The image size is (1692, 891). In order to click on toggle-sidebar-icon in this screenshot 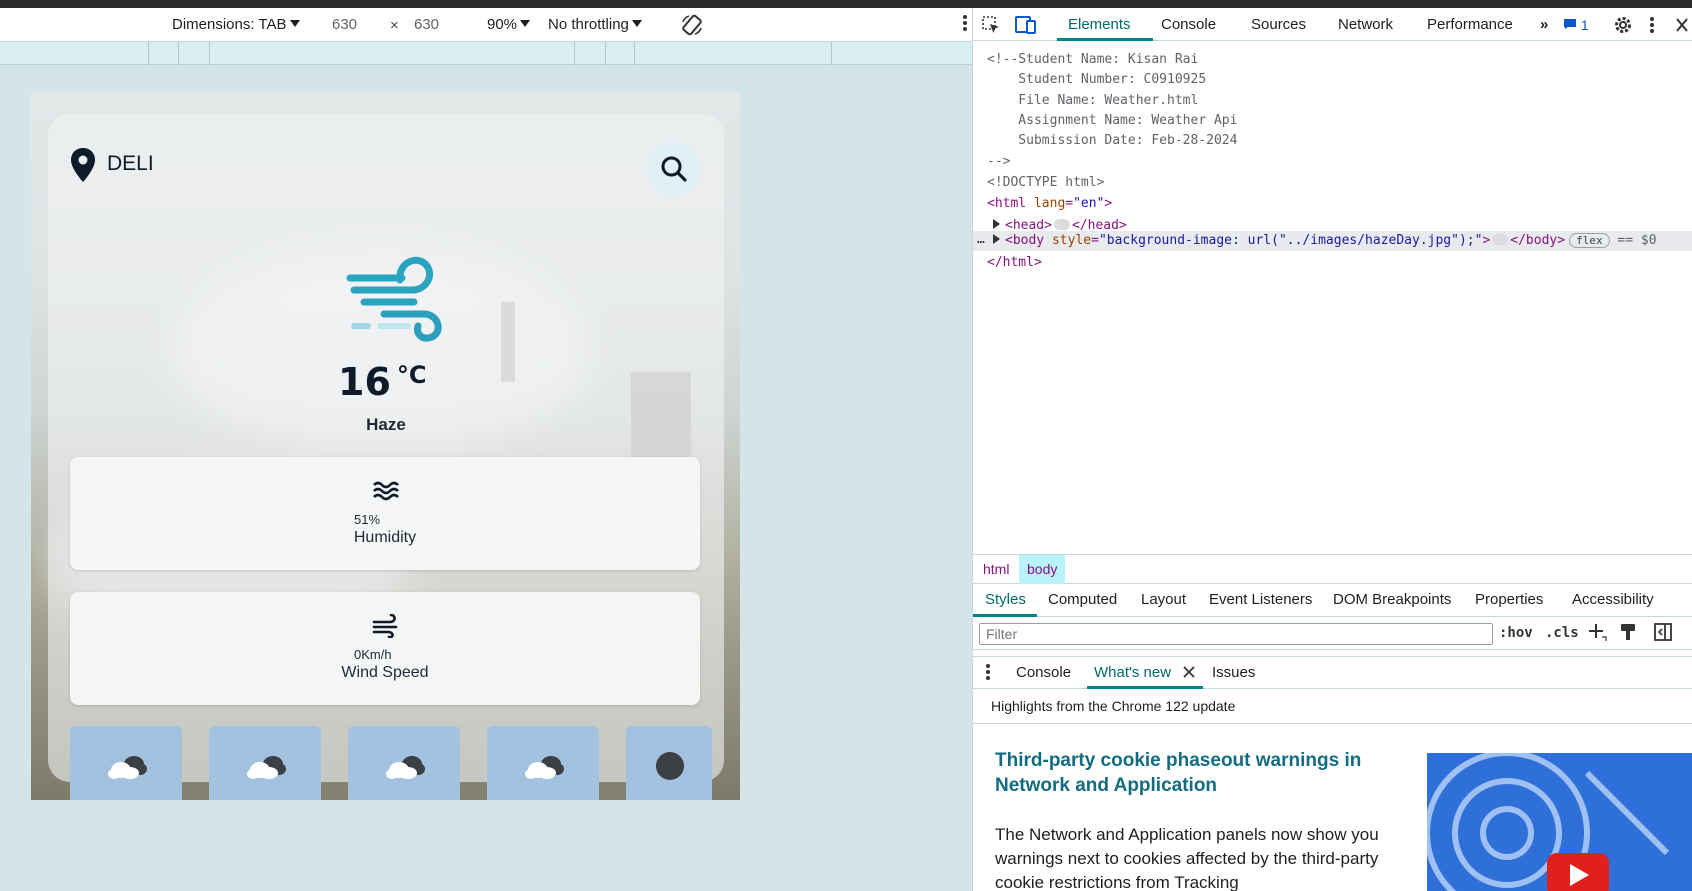, I will do `click(1663, 634)`.